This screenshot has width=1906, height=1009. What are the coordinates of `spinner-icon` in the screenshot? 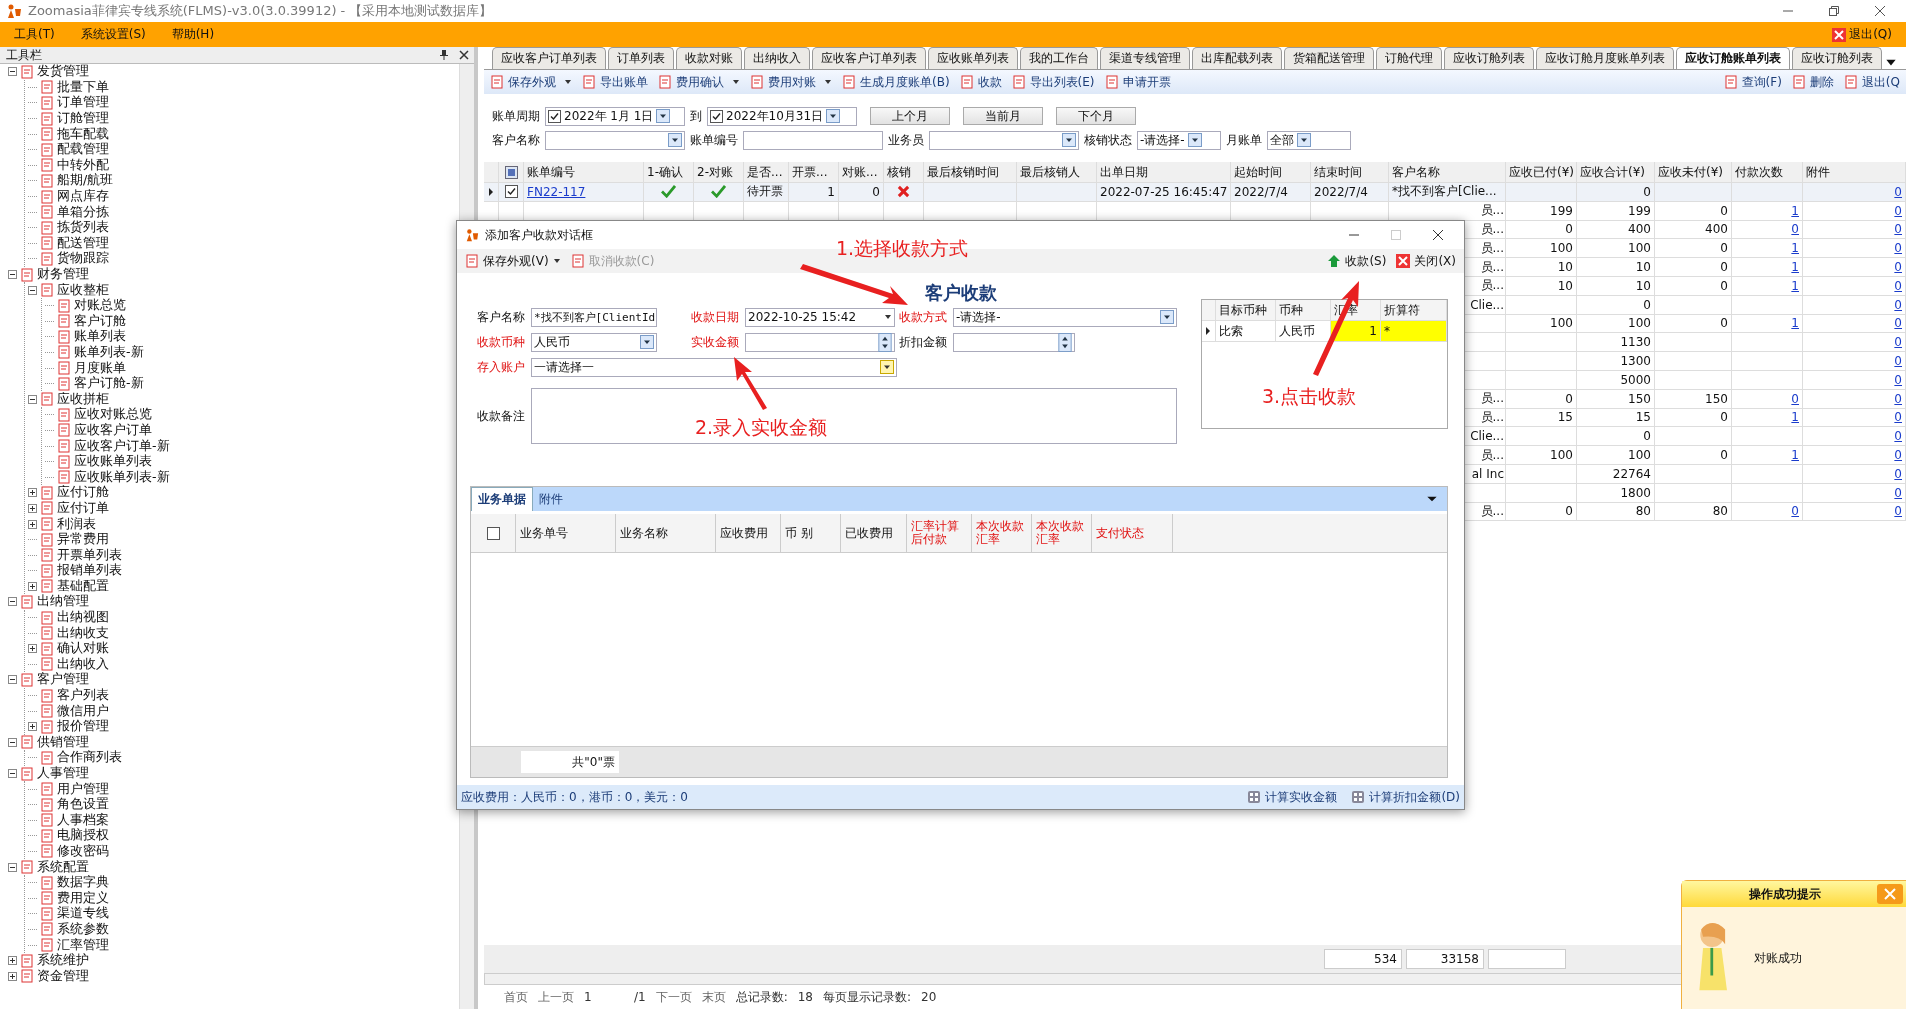 It's located at (885, 342).